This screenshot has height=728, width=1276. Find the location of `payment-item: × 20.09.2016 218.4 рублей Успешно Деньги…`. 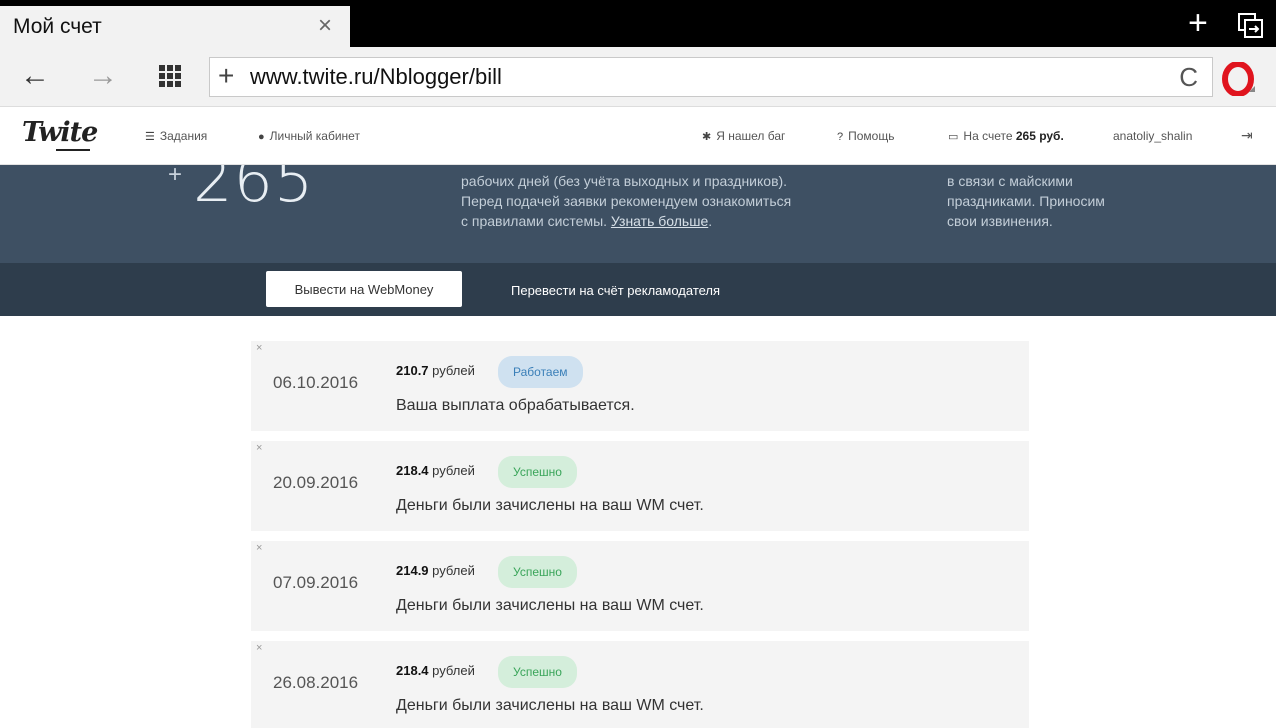

payment-item: × 20.09.2016 218.4 рублей Успешно Деньги… is located at coordinates (640, 486).